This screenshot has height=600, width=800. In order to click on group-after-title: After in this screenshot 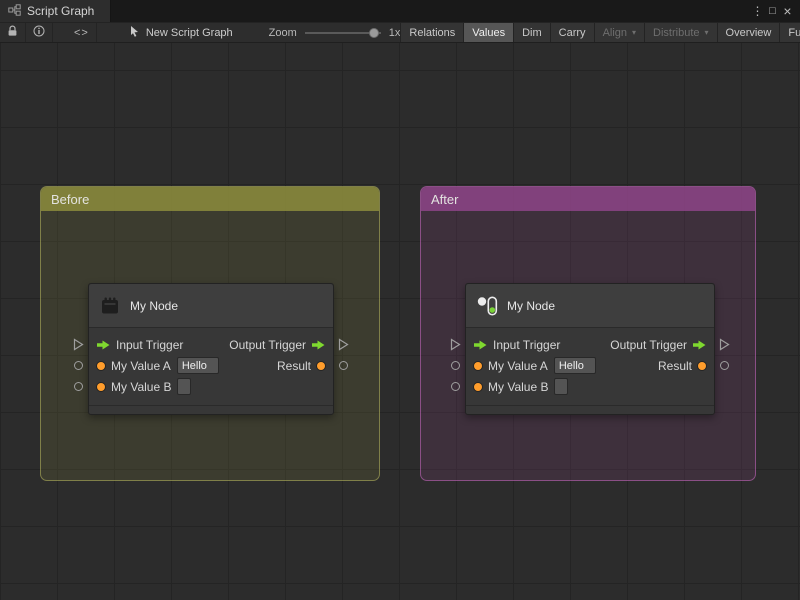, I will do `click(445, 199)`.